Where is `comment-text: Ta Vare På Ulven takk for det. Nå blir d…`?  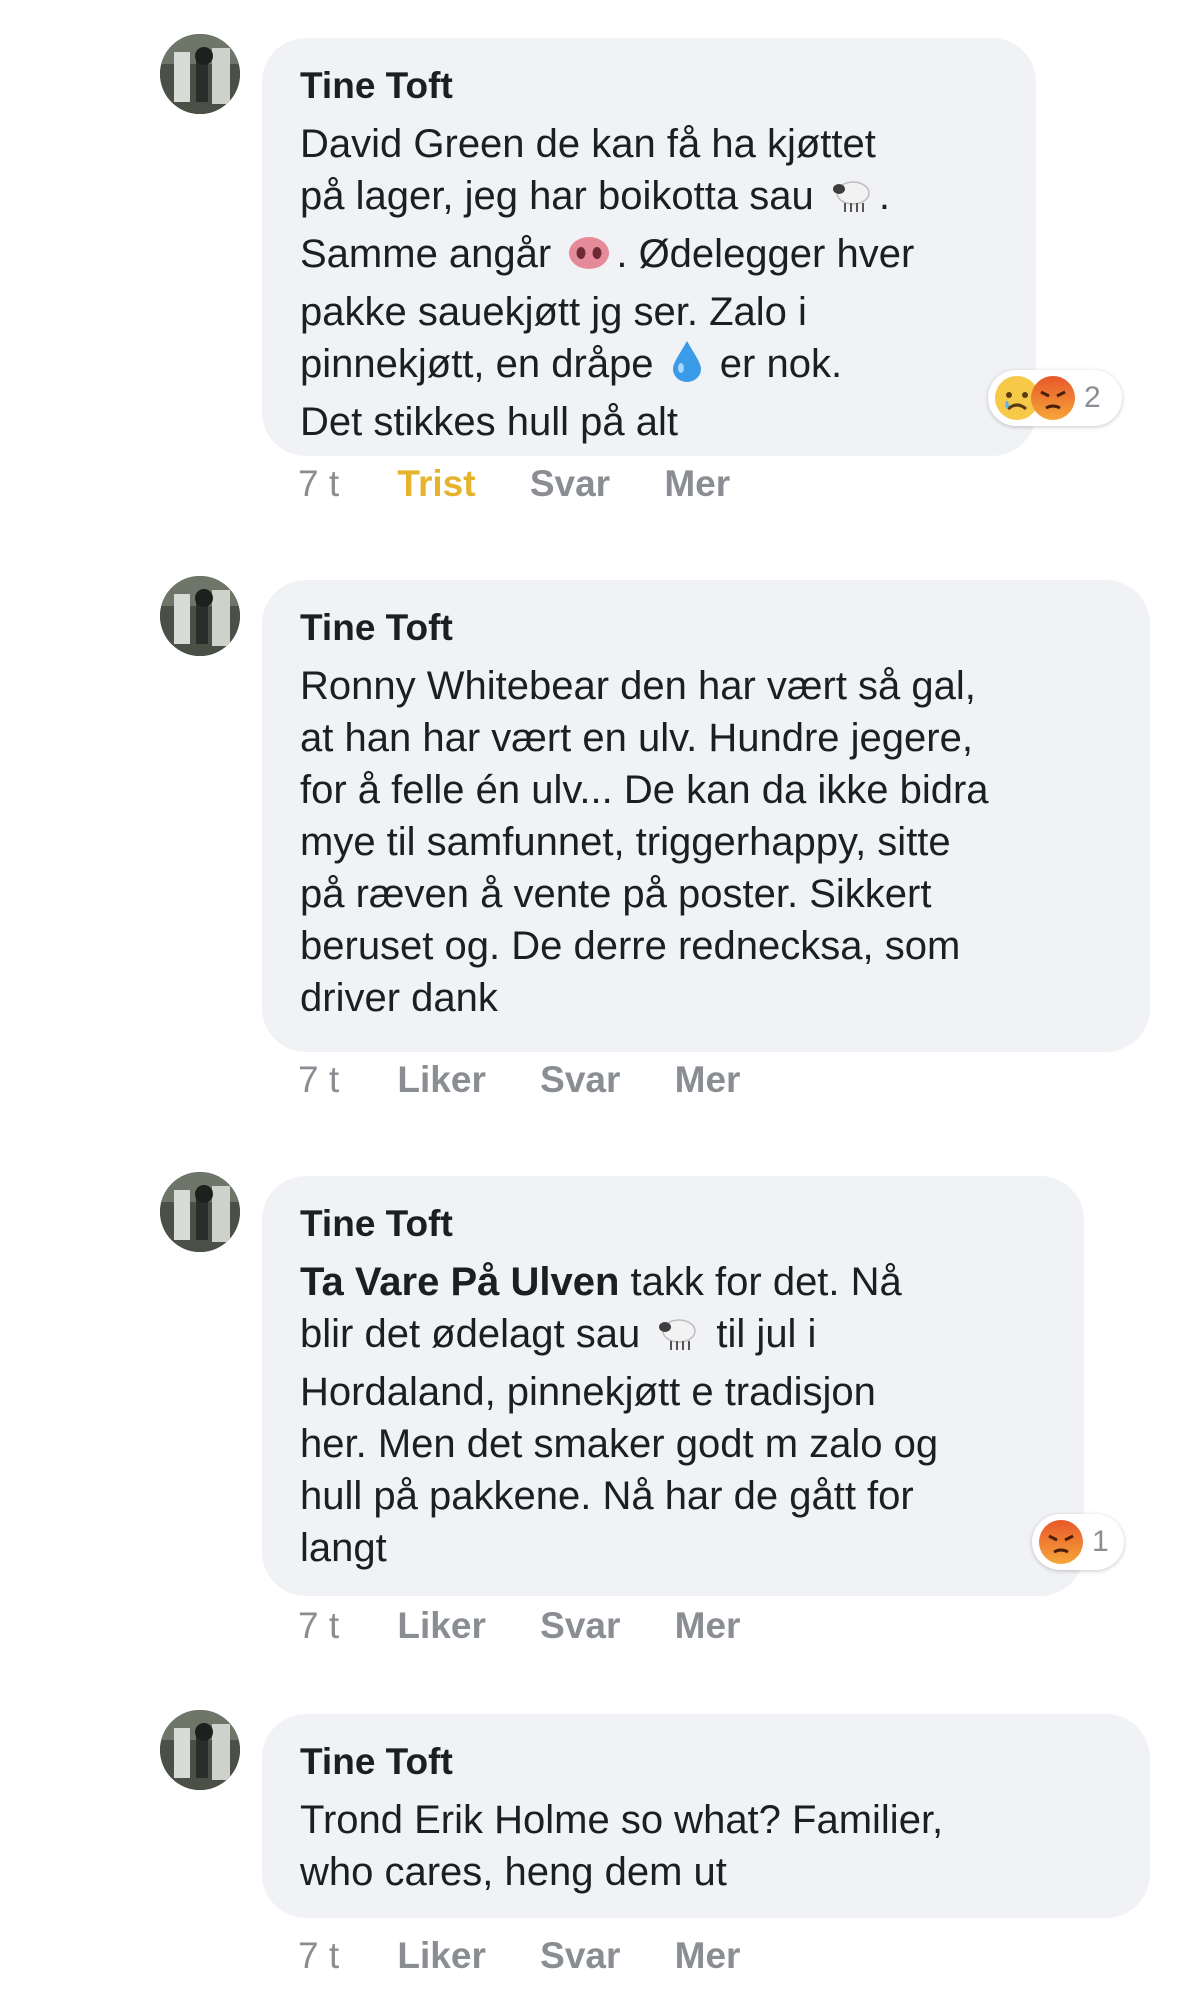
comment-text: Ta Vare På Ulven takk for det. Nå blir d… is located at coordinates (674, 1415).